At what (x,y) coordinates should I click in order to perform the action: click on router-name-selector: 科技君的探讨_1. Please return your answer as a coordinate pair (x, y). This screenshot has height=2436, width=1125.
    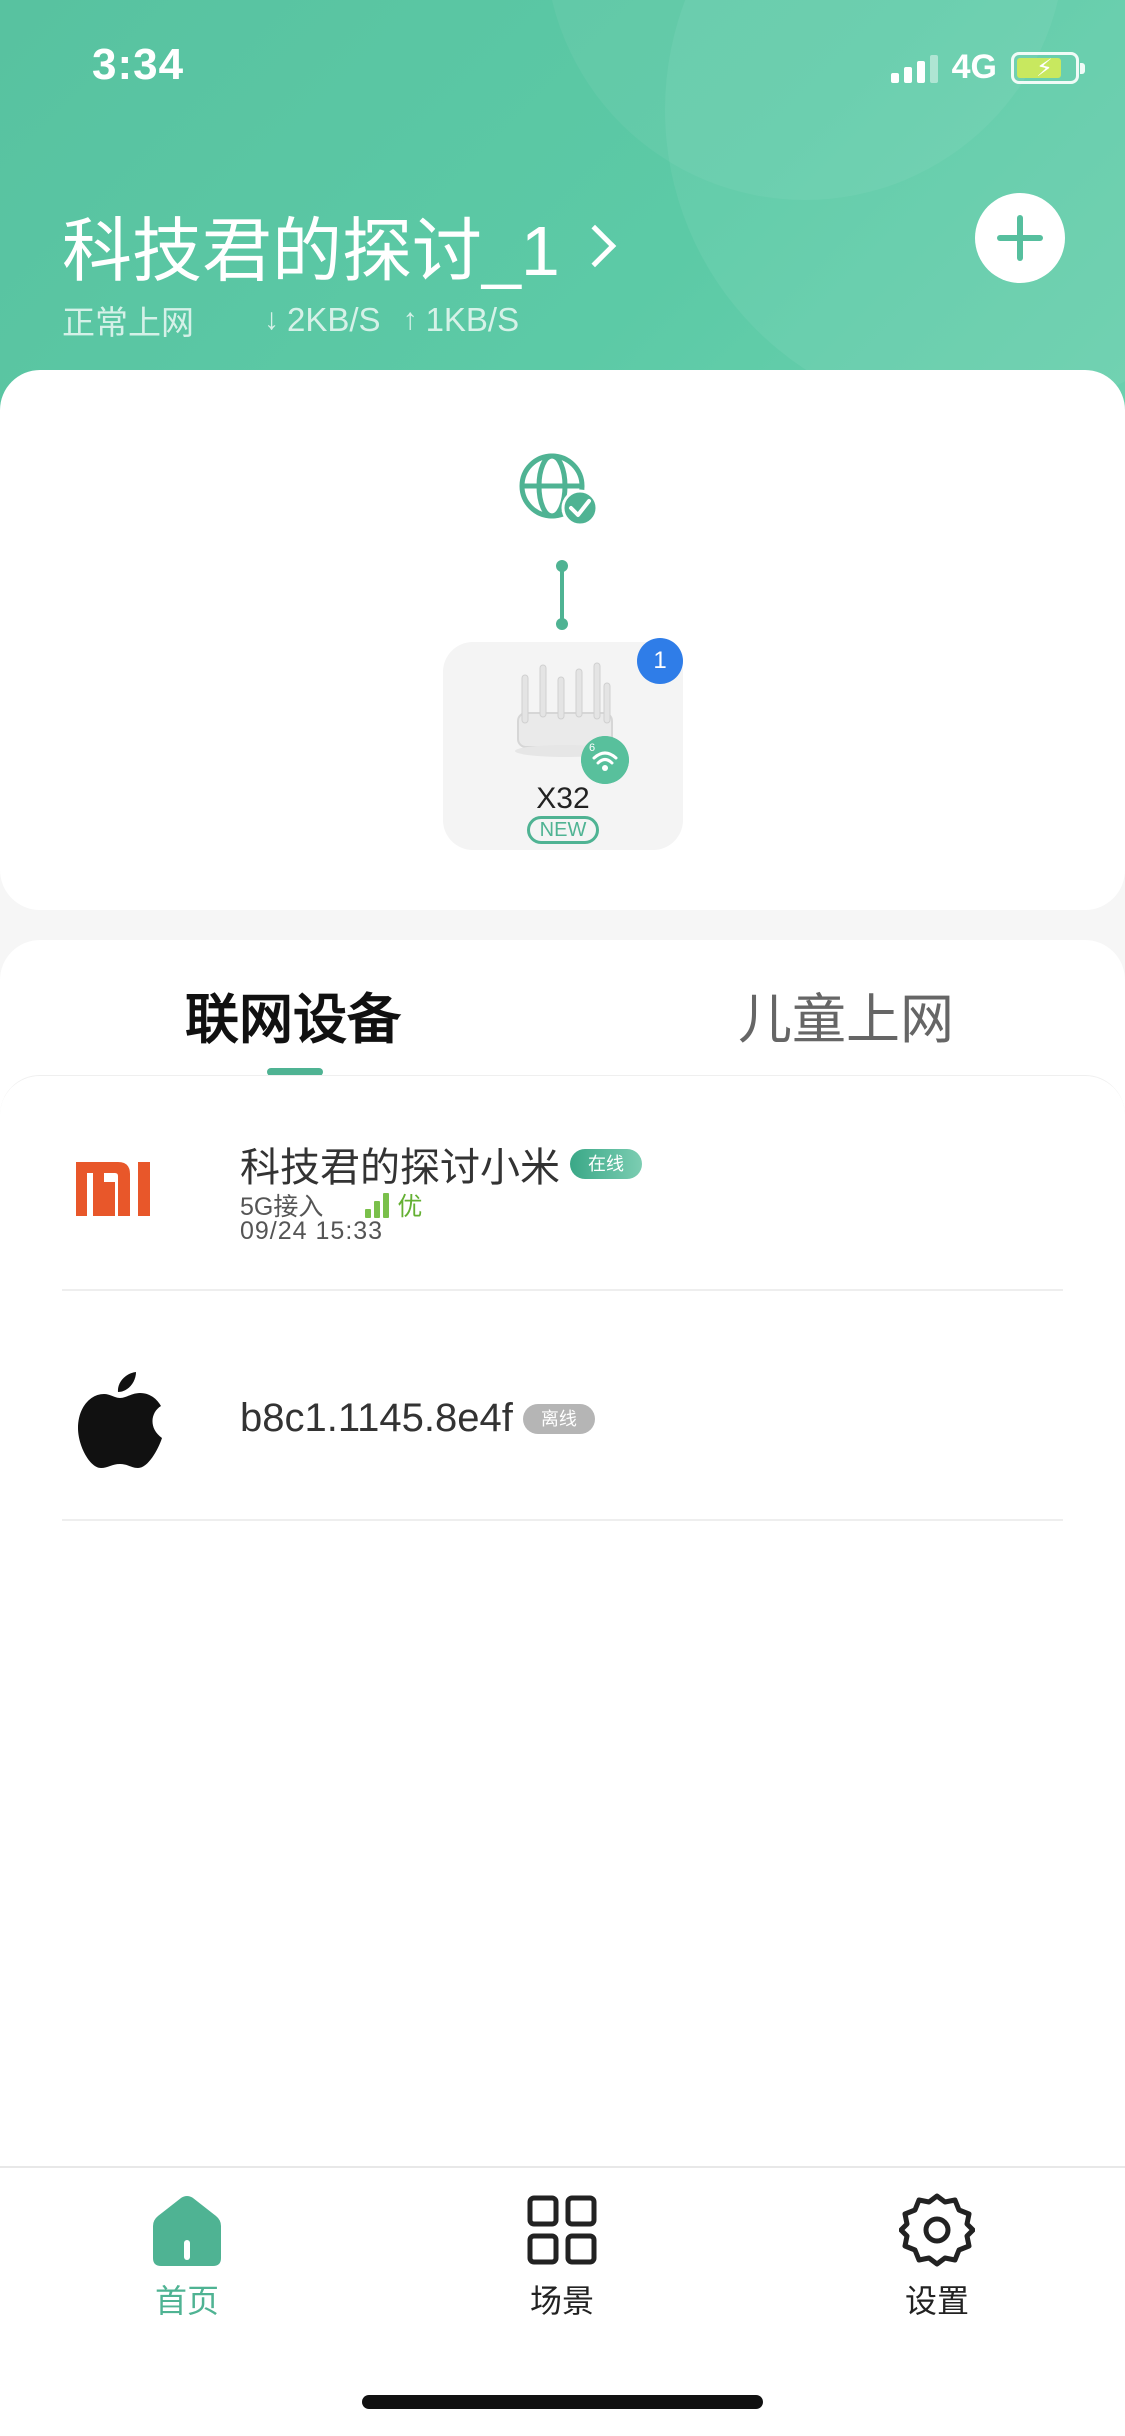
    Looking at the image, I should click on (339, 245).